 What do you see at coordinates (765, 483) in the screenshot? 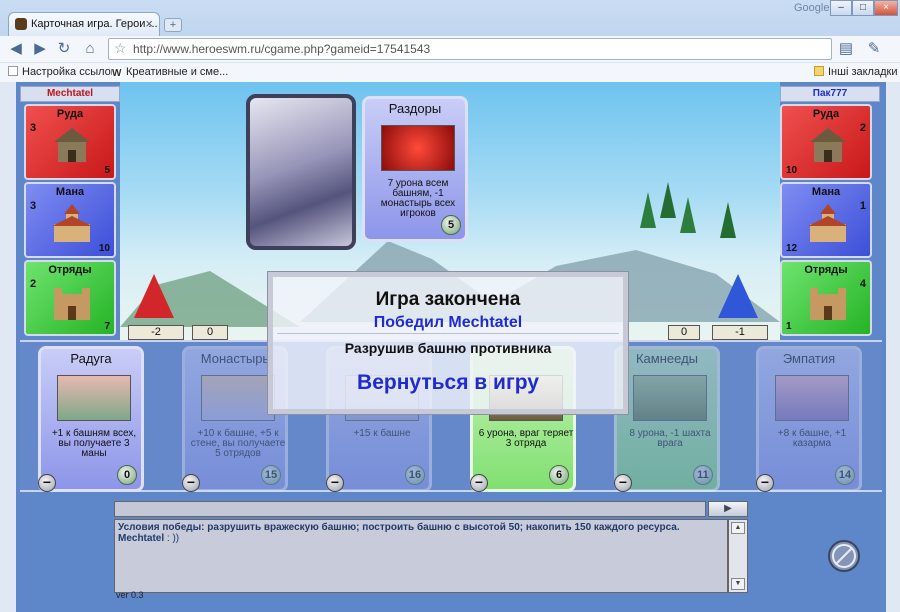
I see `discard-card-6-button: −` at bounding box center [765, 483].